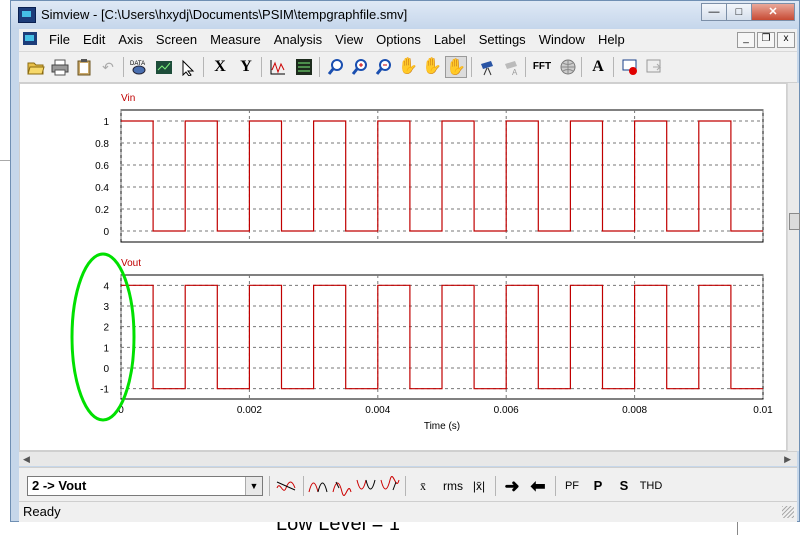 The height and width of the screenshot is (536, 800). What do you see at coordinates (349, 39) in the screenshot?
I see `menu-view: View` at bounding box center [349, 39].